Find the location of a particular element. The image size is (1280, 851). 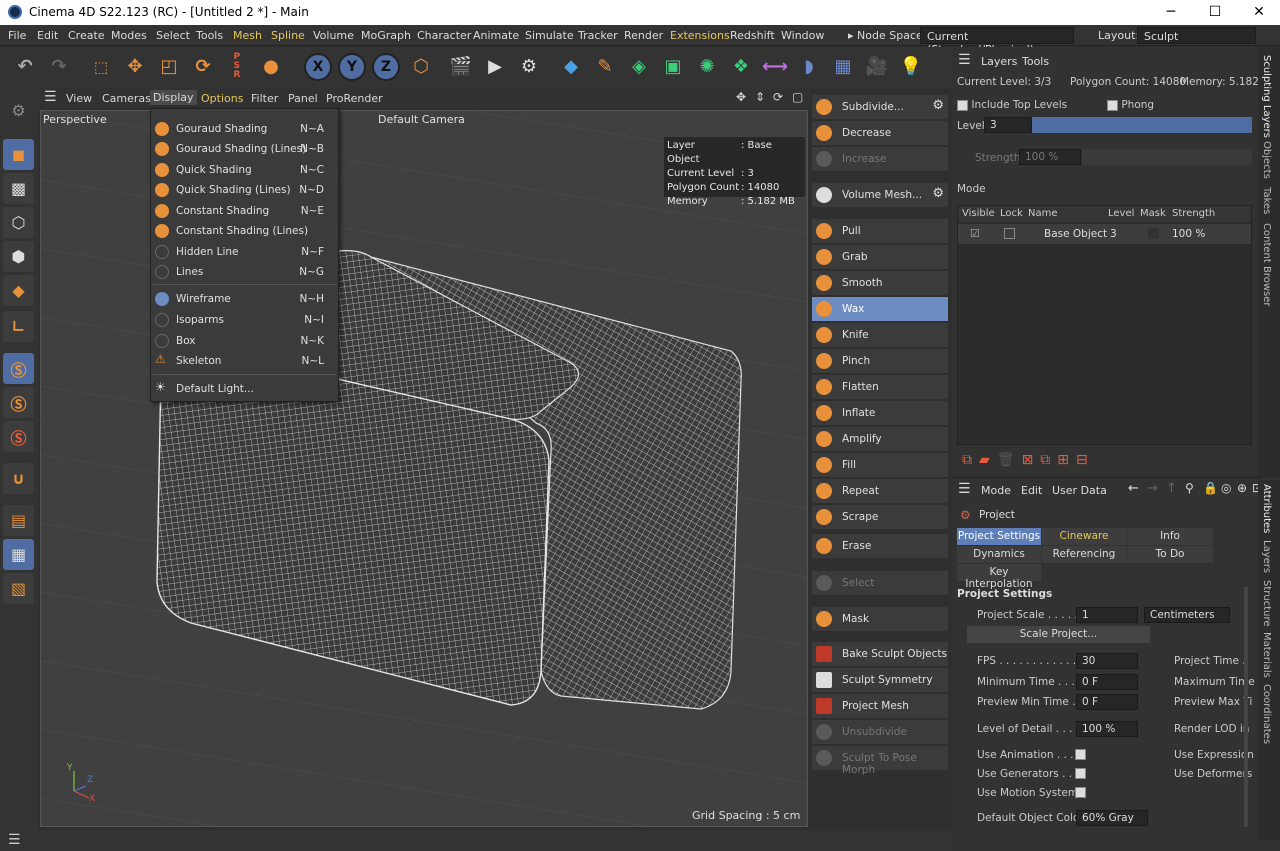

coordinate-system-icon: ⬡ is located at coordinates (421, 66).